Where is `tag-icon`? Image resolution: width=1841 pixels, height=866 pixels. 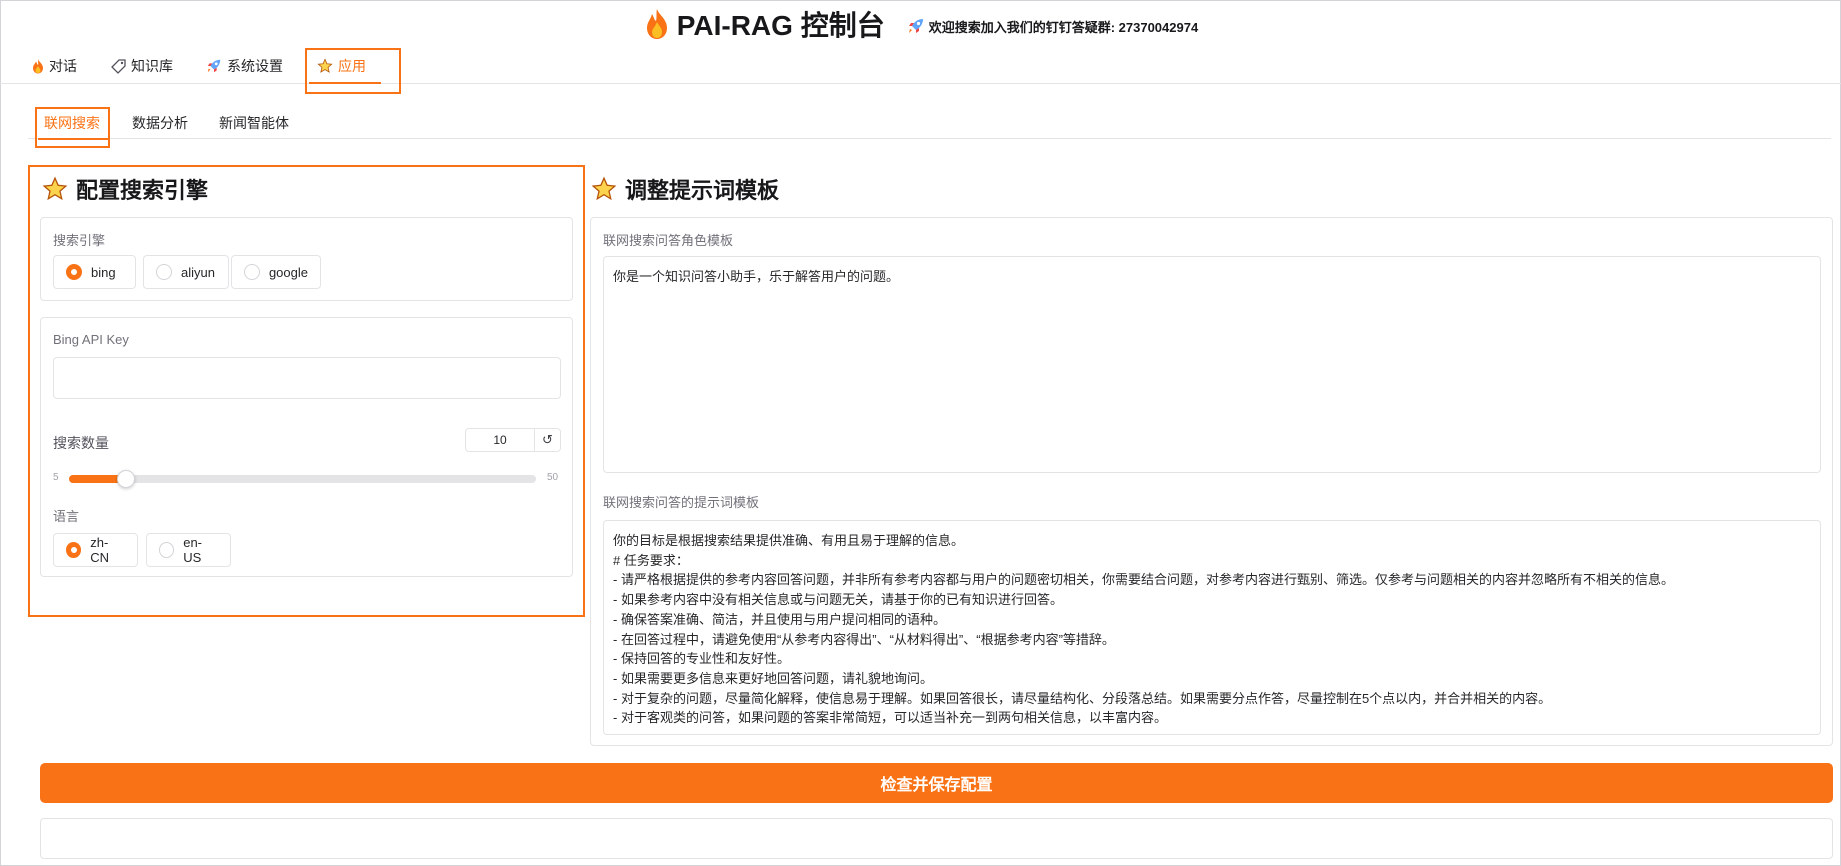
tag-icon is located at coordinates (118, 66).